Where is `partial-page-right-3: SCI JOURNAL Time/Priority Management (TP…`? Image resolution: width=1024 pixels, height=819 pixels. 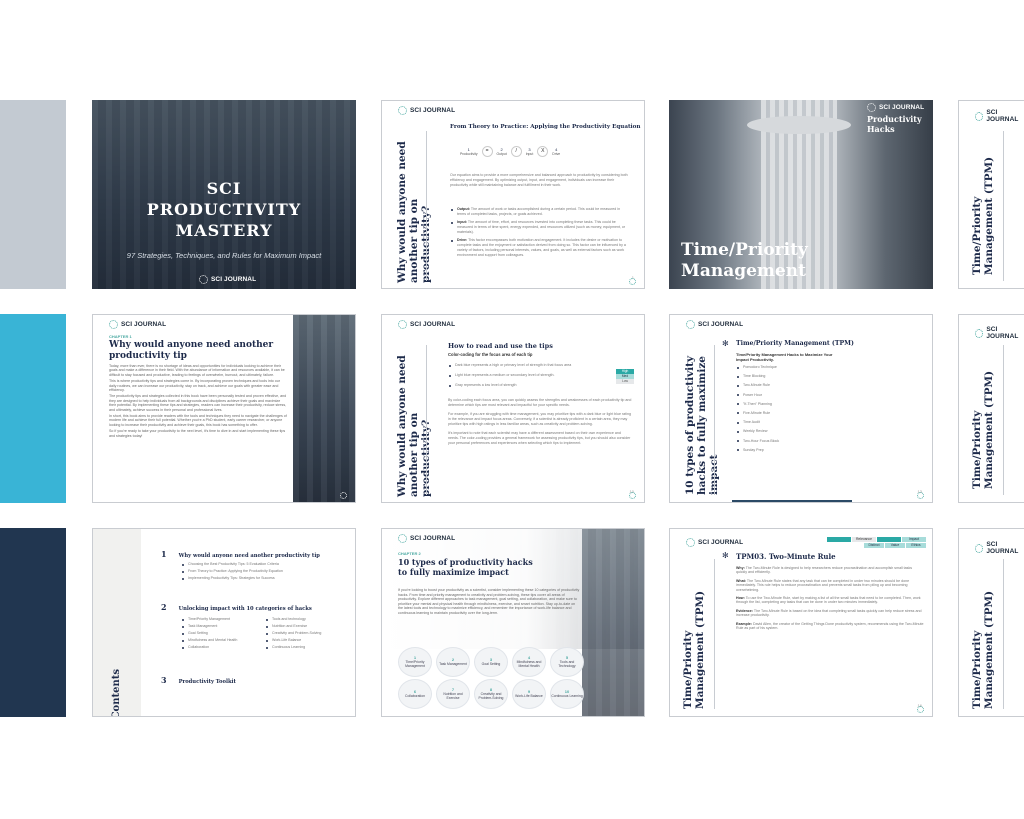 partial-page-right-3: SCI JOURNAL Time/Priority Management (TP… is located at coordinates (991, 622).